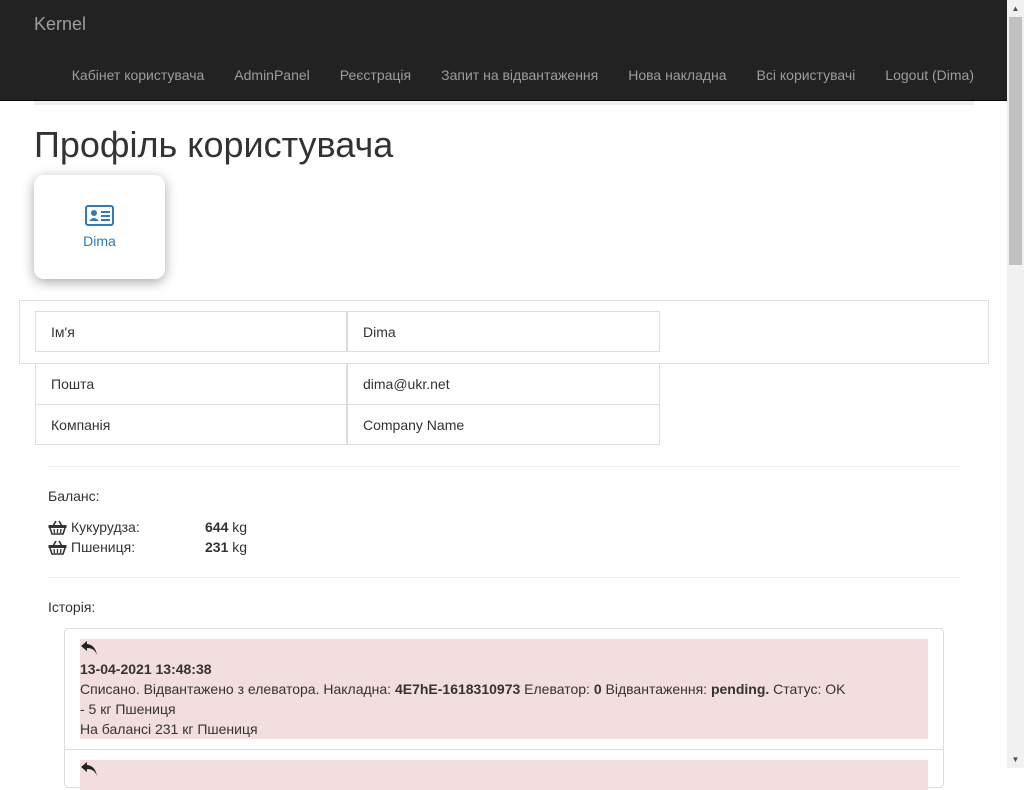 The width and height of the screenshot is (1024, 790). I want to click on scroll-thumb, so click(1015, 141).